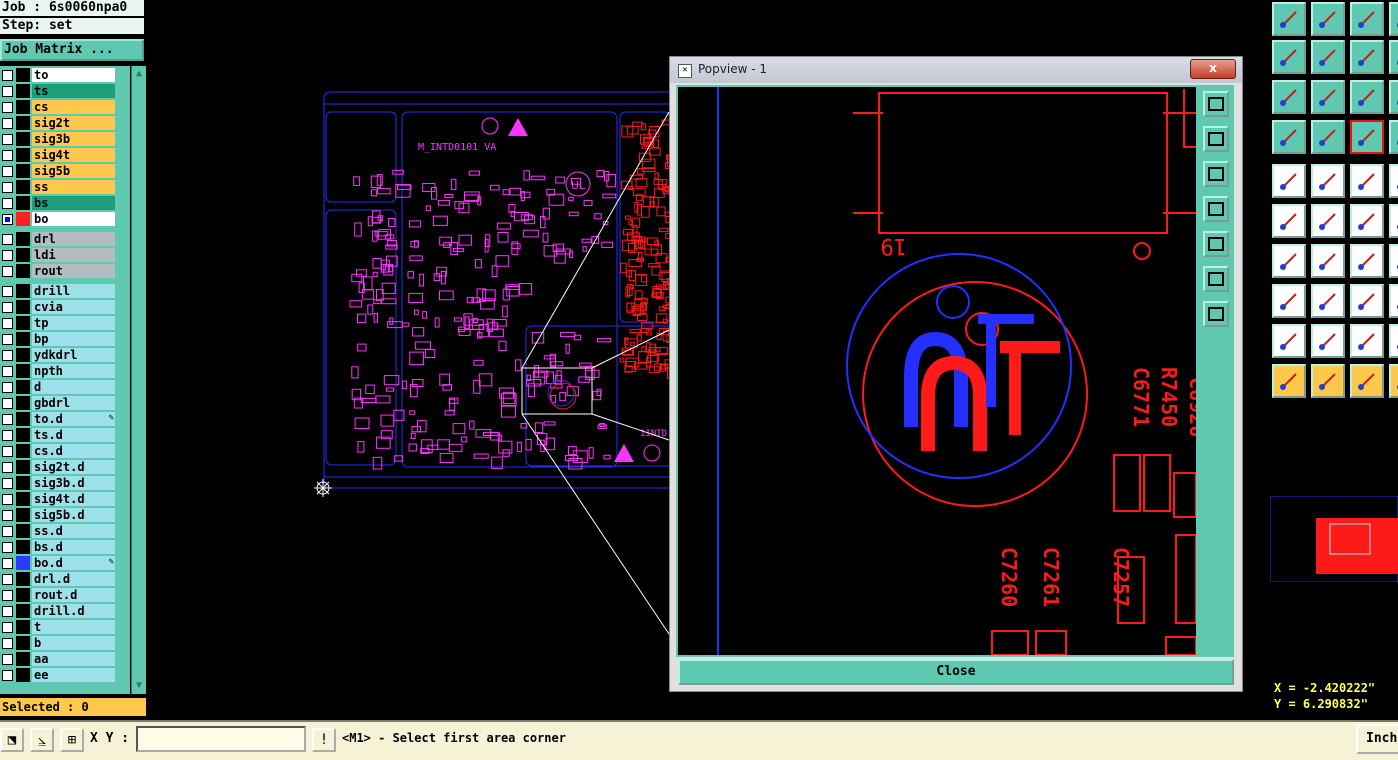 Image resolution: width=1398 pixels, height=760 pixels. I want to click on layer-name: bp, so click(73, 339).